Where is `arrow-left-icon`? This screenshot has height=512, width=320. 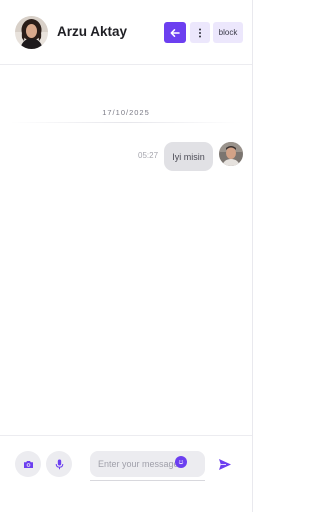
arrow-left-icon is located at coordinates (175, 32).